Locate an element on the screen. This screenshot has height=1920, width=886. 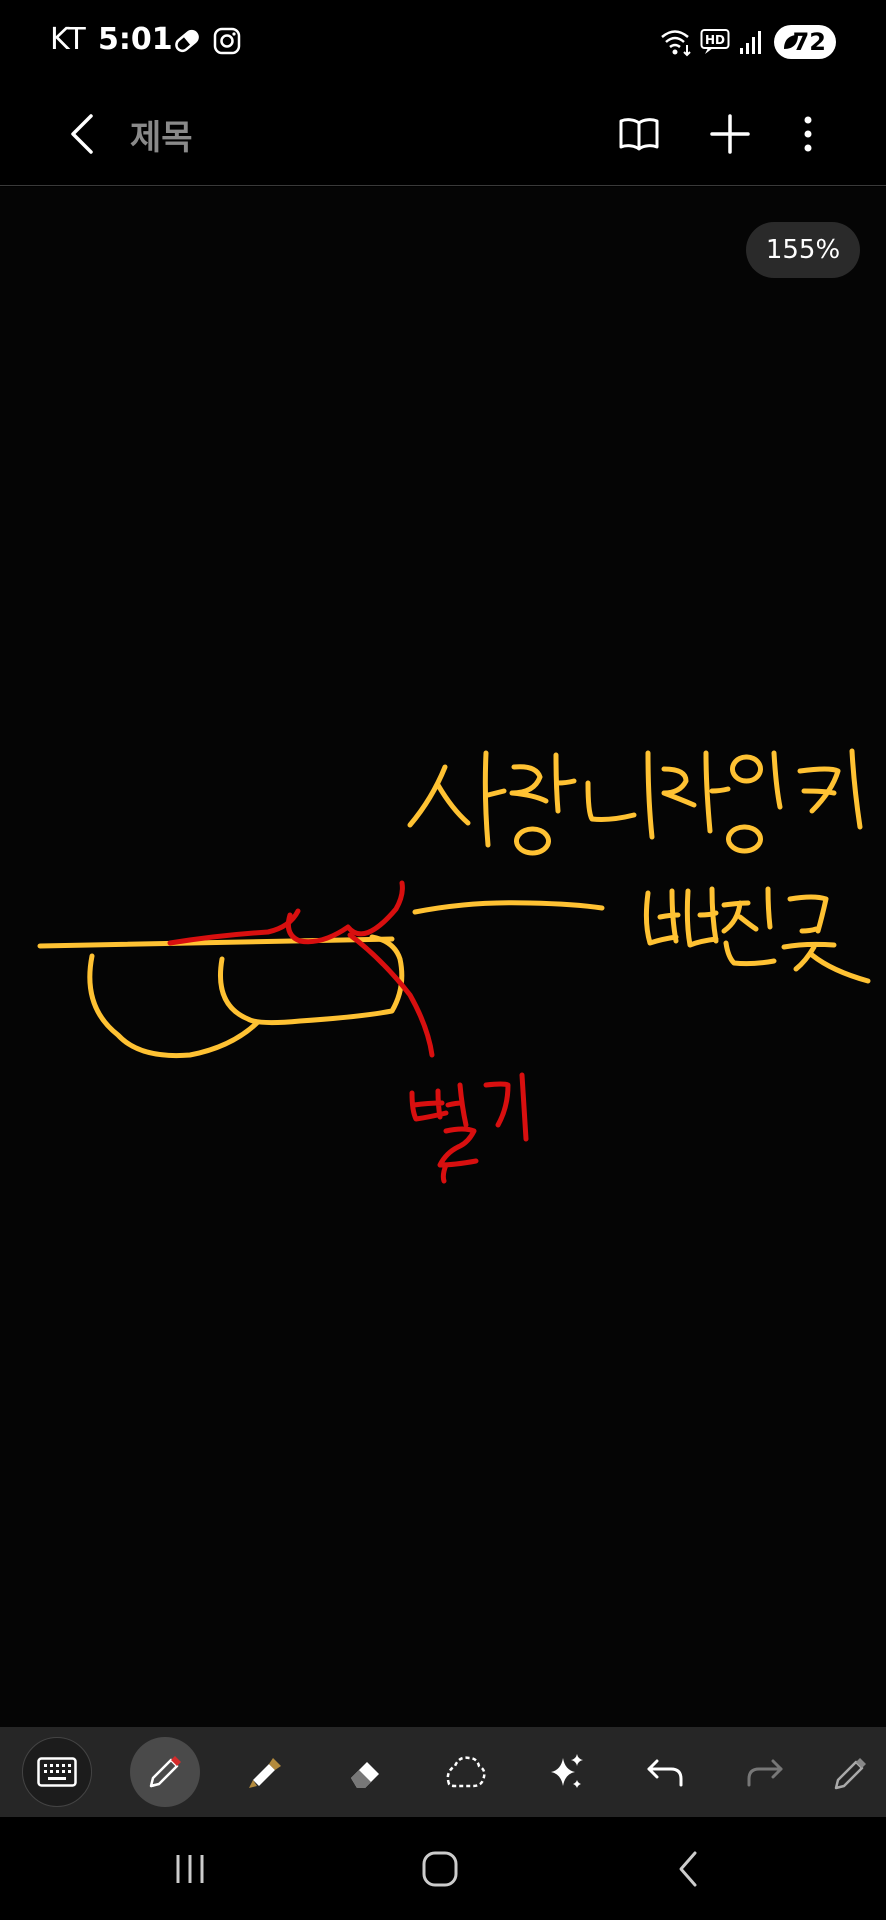
ink-glyph-ppa is located at coordinates (681, 917).